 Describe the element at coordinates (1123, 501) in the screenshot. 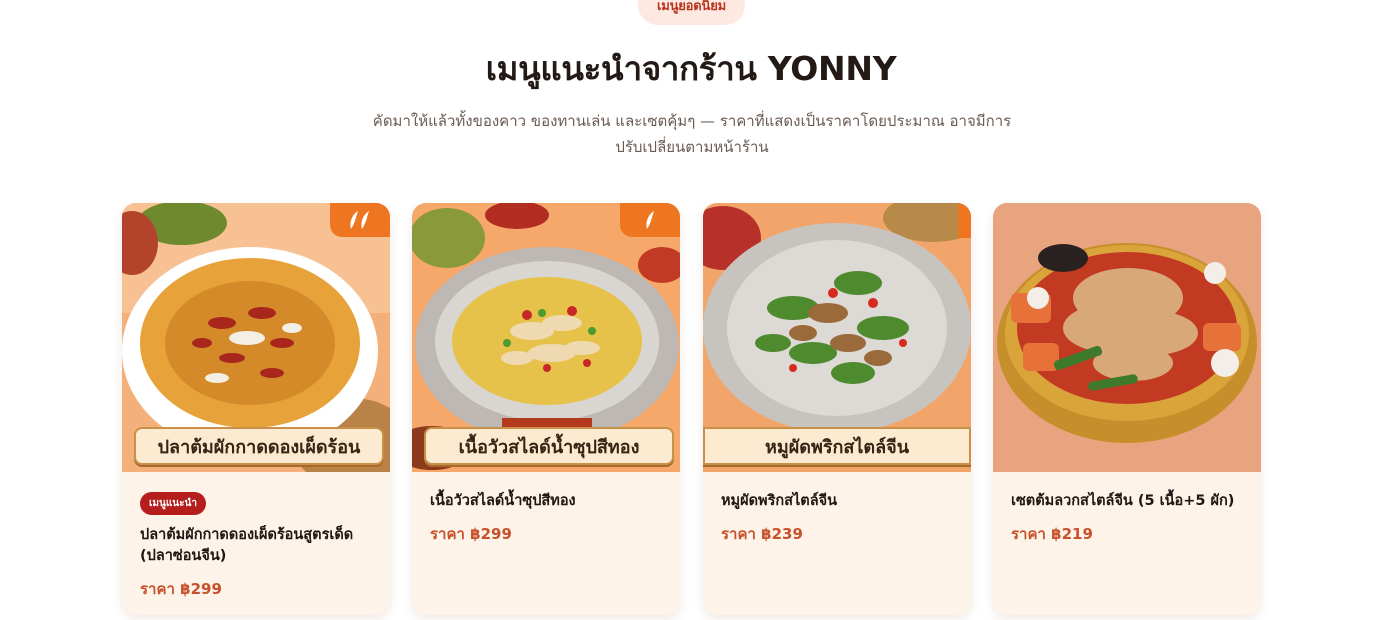

I see `dish-name: เซตต้มลวกสไตล์จีน (5 เนื้อ+5 ผัก)` at that location.